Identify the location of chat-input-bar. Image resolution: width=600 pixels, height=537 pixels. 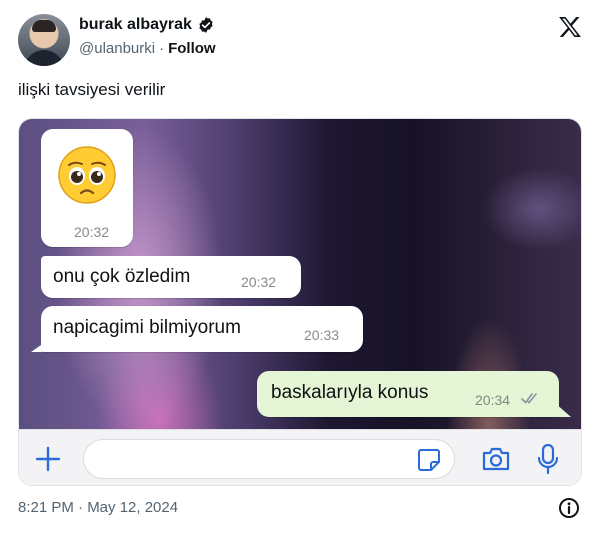
(300, 457).